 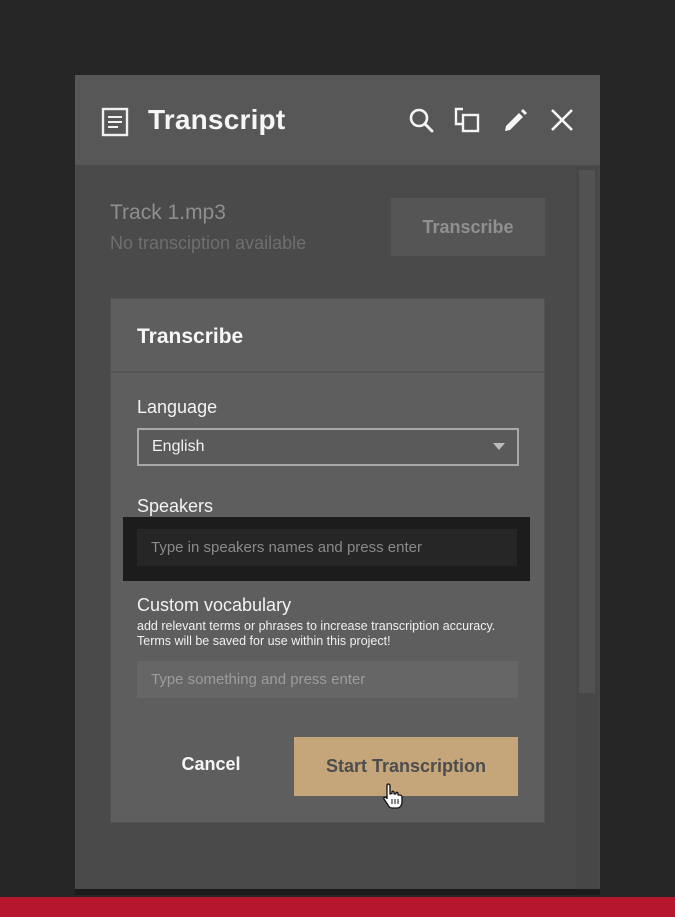 What do you see at coordinates (190, 336) in the screenshot?
I see `dialog-title: Transcribe` at bounding box center [190, 336].